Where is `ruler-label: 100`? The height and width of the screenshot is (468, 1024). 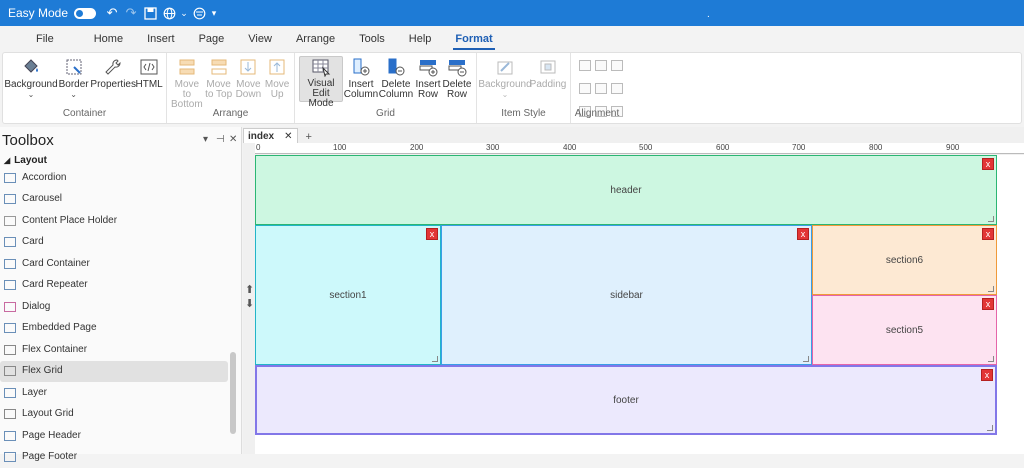 ruler-label: 100 is located at coordinates (339, 147).